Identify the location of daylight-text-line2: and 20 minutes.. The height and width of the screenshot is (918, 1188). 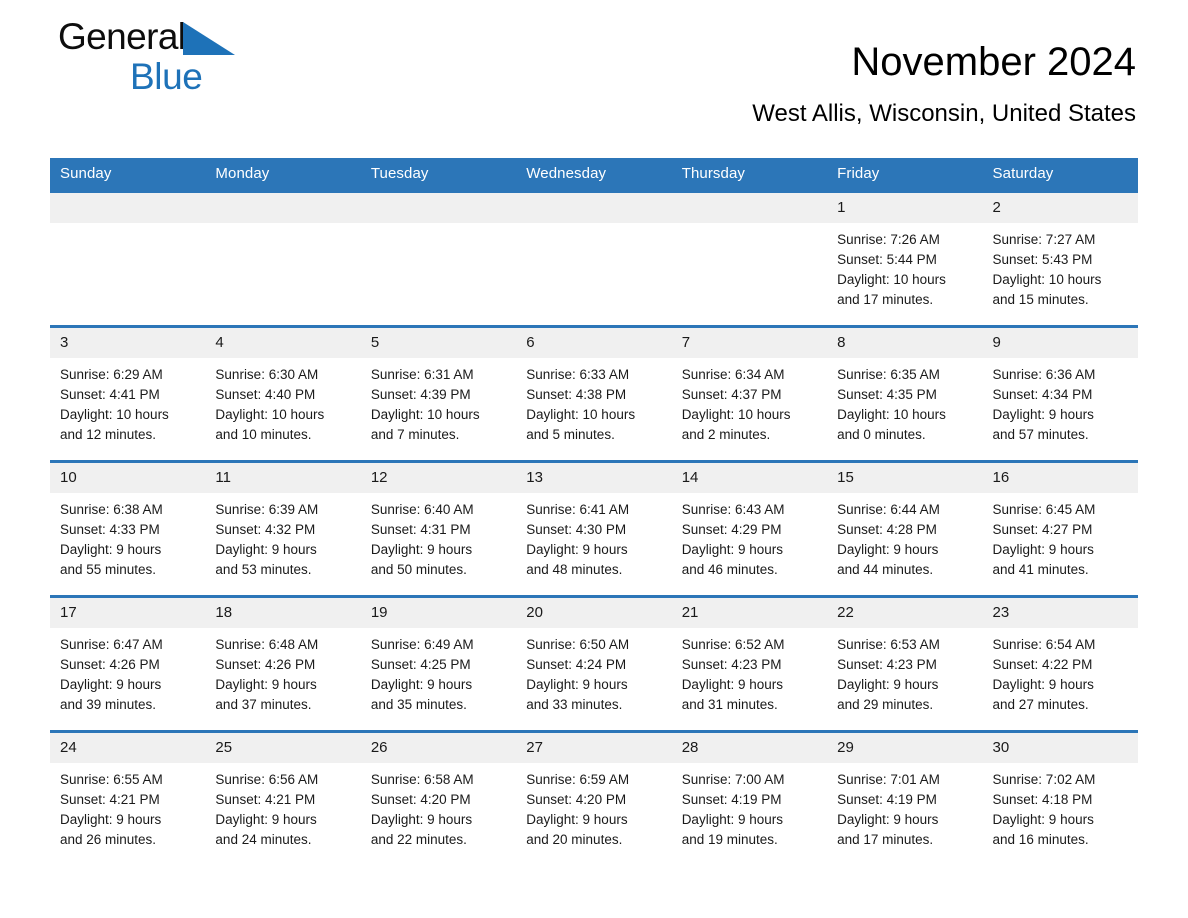
(574, 839).